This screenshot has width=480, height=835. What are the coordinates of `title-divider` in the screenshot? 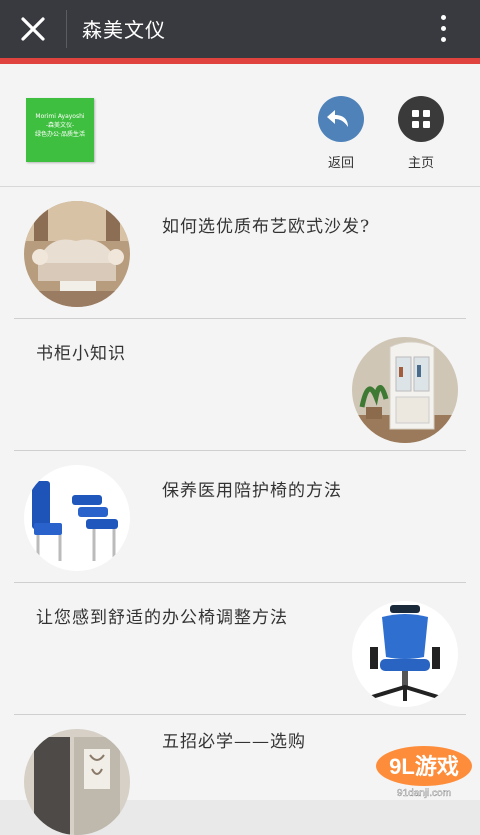 It's located at (66, 29).